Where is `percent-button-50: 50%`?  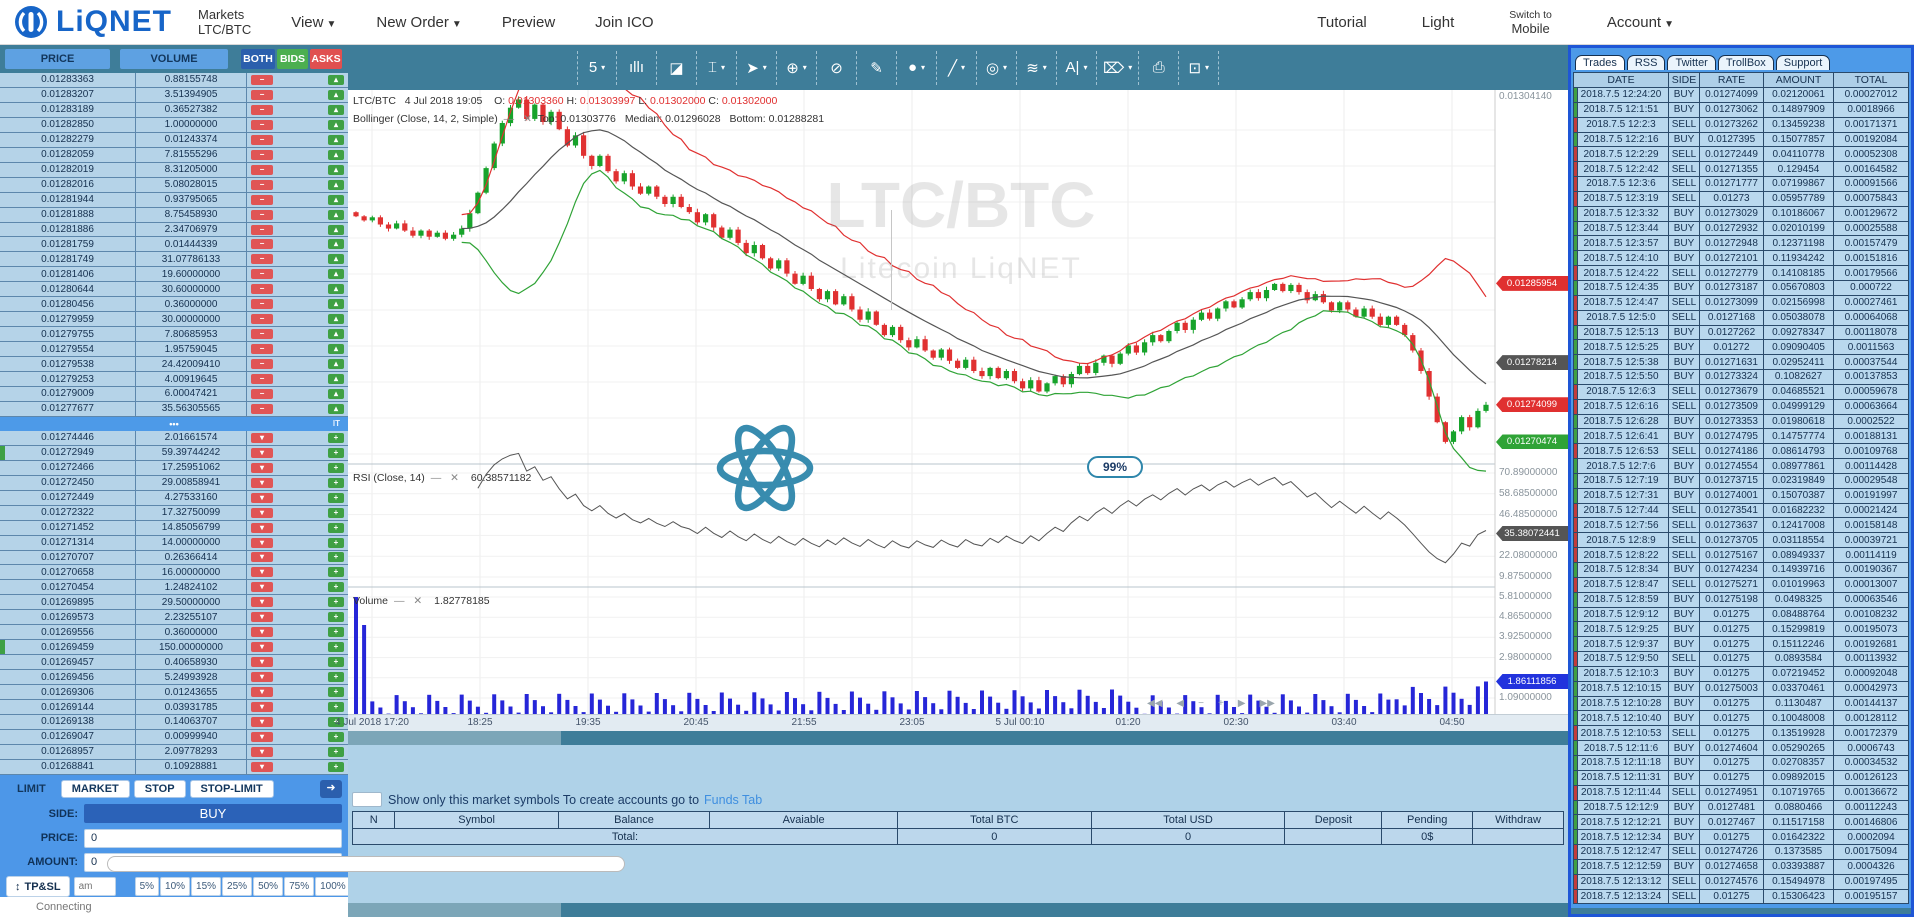
percent-button-50: 50% is located at coordinates (268, 886).